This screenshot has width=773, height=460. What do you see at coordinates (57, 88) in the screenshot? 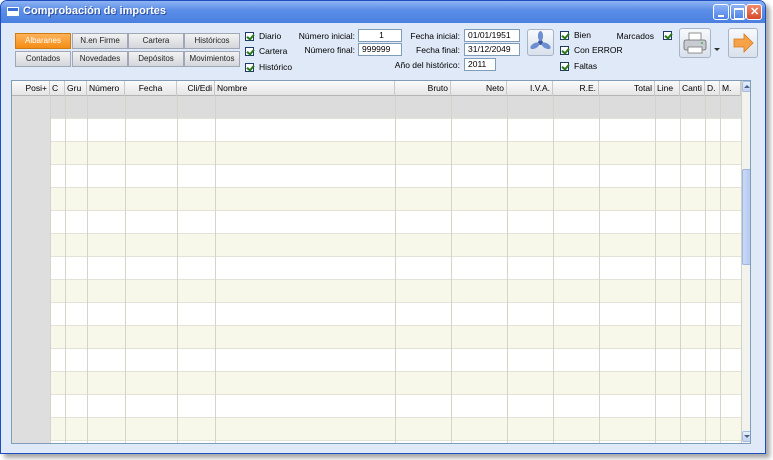
I see `col-header: C` at bounding box center [57, 88].